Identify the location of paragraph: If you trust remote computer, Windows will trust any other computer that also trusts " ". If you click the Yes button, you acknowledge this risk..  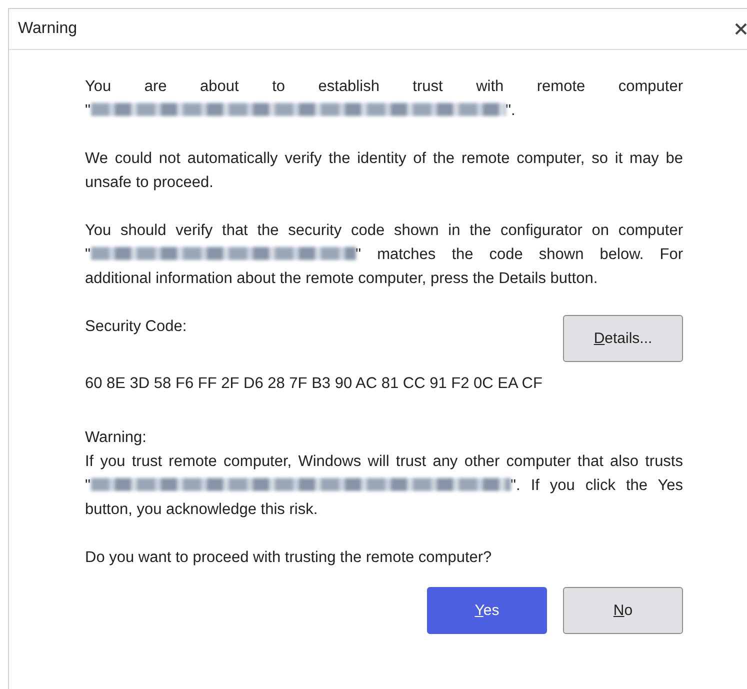
(384, 486).